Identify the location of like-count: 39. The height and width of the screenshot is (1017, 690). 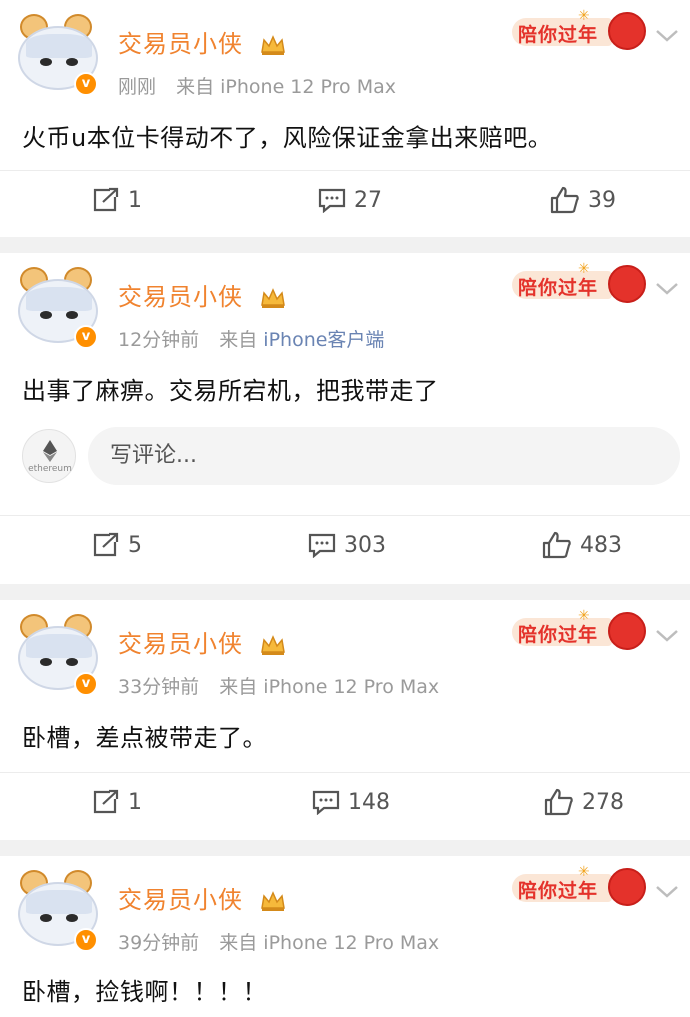
(602, 200).